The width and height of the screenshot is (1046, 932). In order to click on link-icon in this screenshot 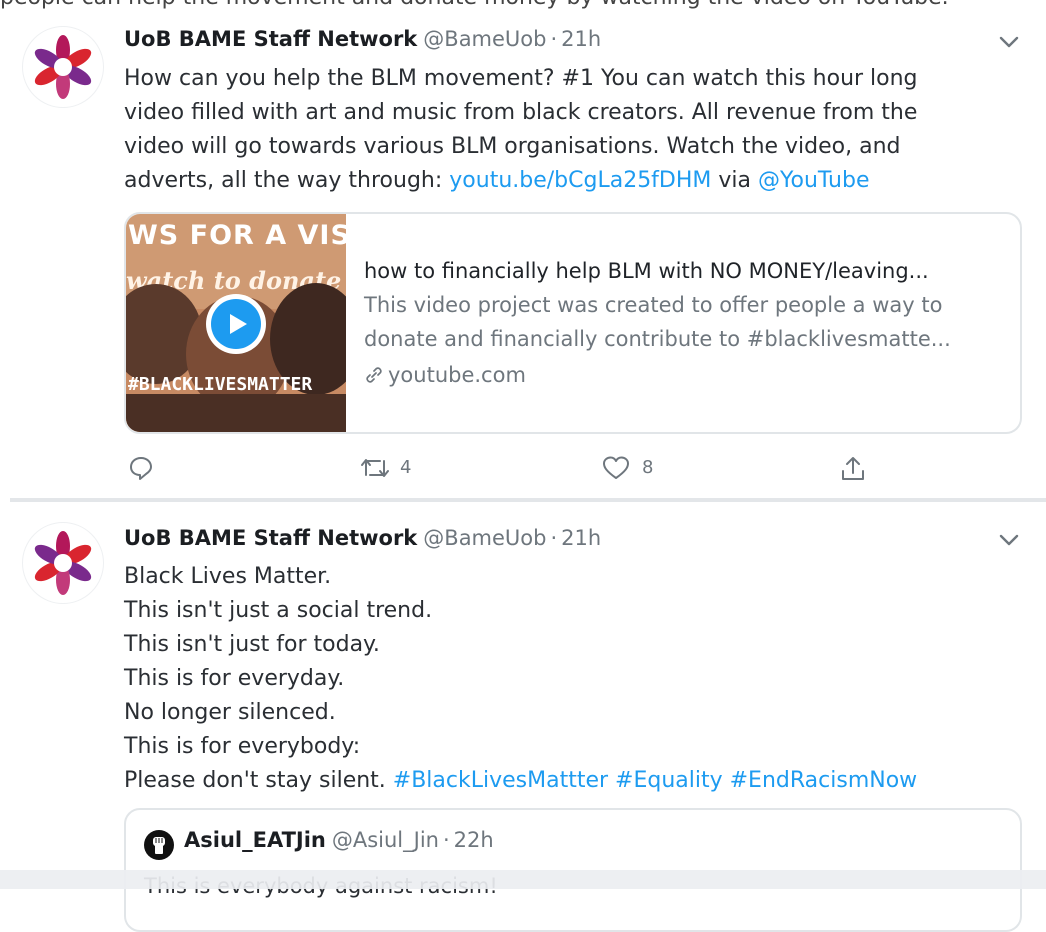, I will do `click(374, 375)`.